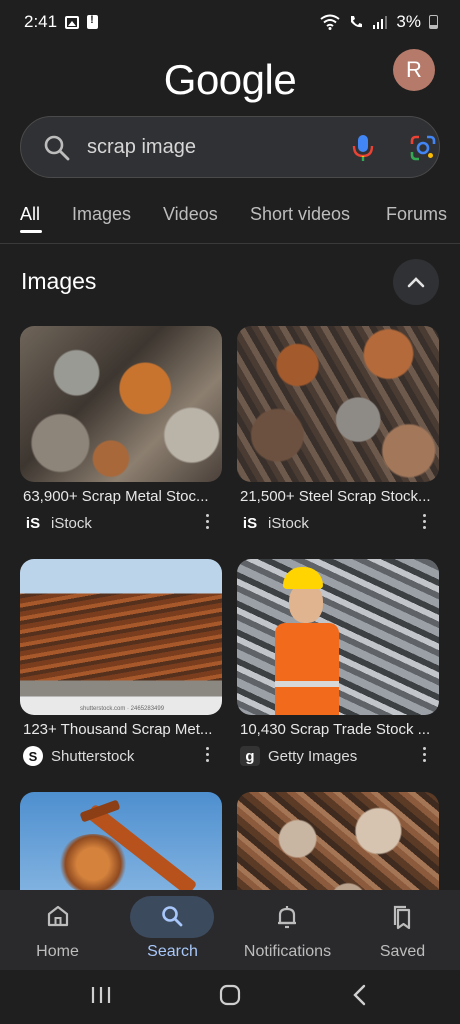  Describe the element at coordinates (57, 951) in the screenshot. I see `nav-label: Home` at that location.